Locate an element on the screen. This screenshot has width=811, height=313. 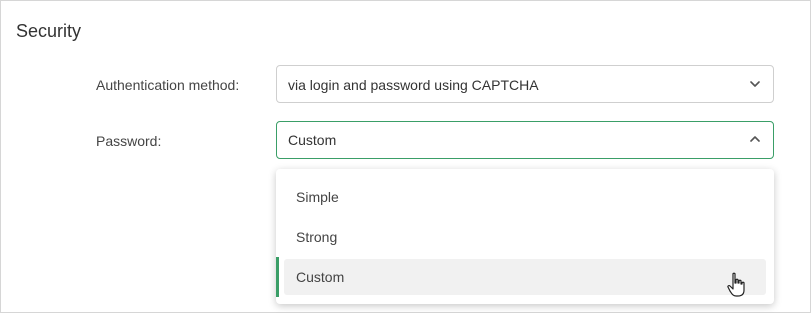
password-value: Custom is located at coordinates (312, 140).